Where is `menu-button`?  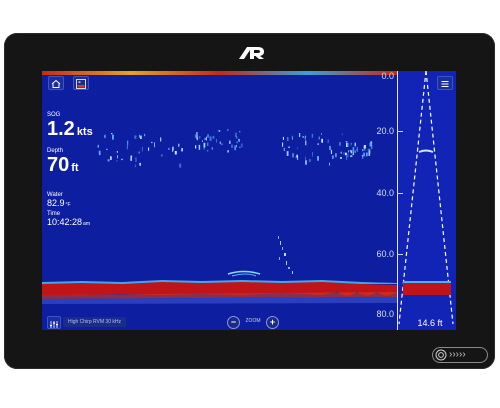
menu-button is located at coordinates (445, 83).